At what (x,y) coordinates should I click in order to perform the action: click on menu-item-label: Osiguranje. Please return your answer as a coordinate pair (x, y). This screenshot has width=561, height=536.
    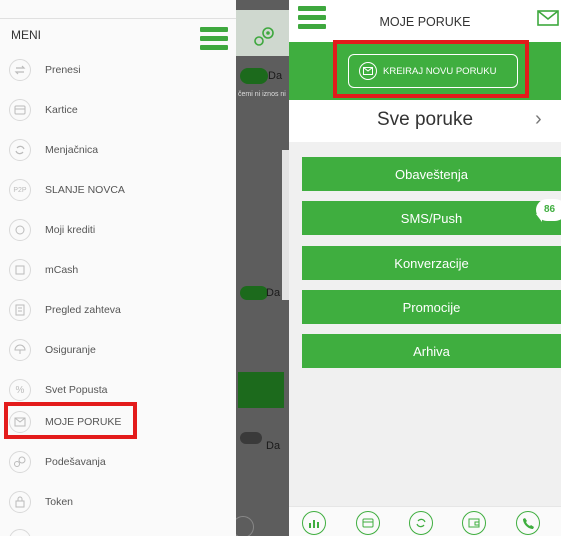
    Looking at the image, I should click on (70, 350).